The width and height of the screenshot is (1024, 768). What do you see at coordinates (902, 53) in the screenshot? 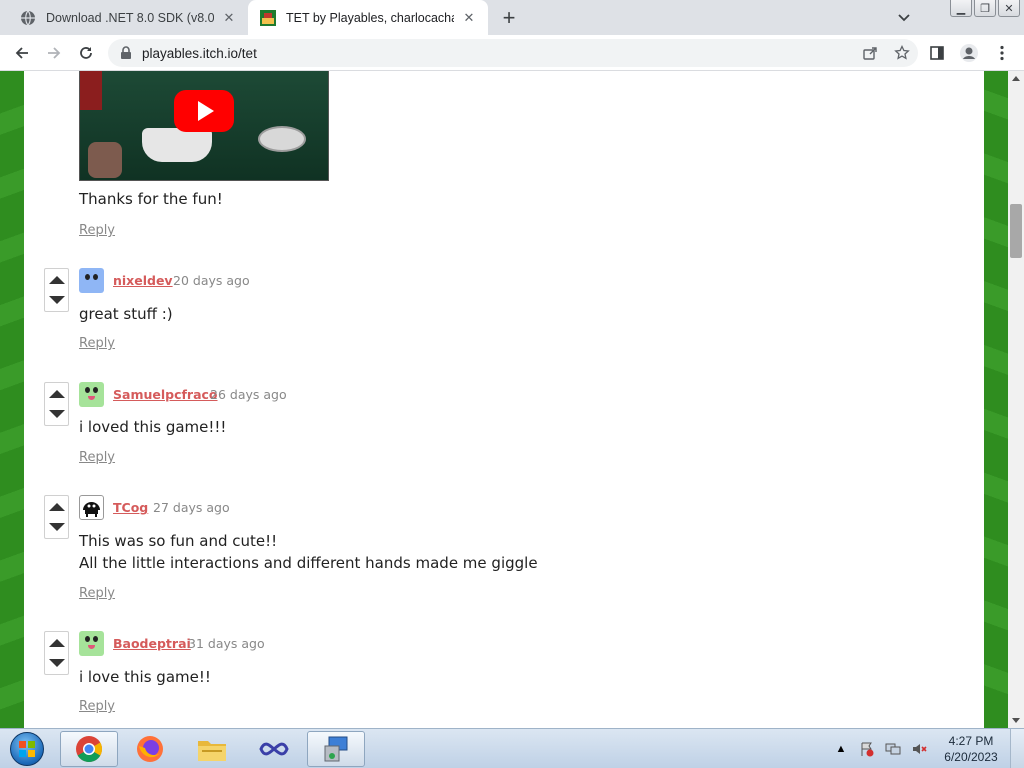
I see `bookmark-star-icon` at bounding box center [902, 53].